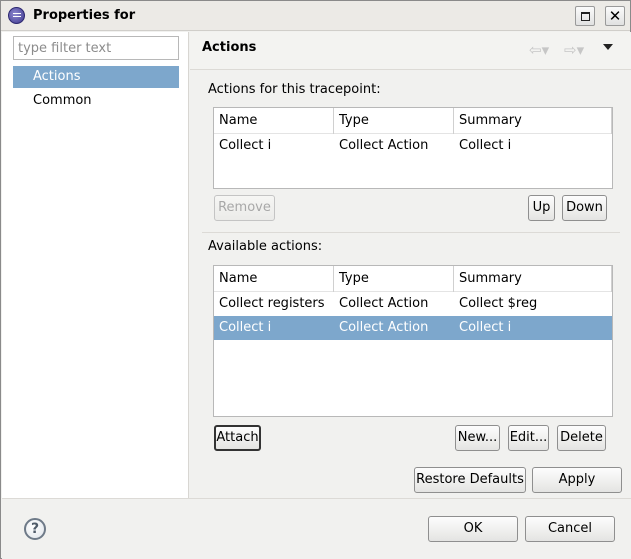  I want to click on up-button: Up, so click(541, 208).